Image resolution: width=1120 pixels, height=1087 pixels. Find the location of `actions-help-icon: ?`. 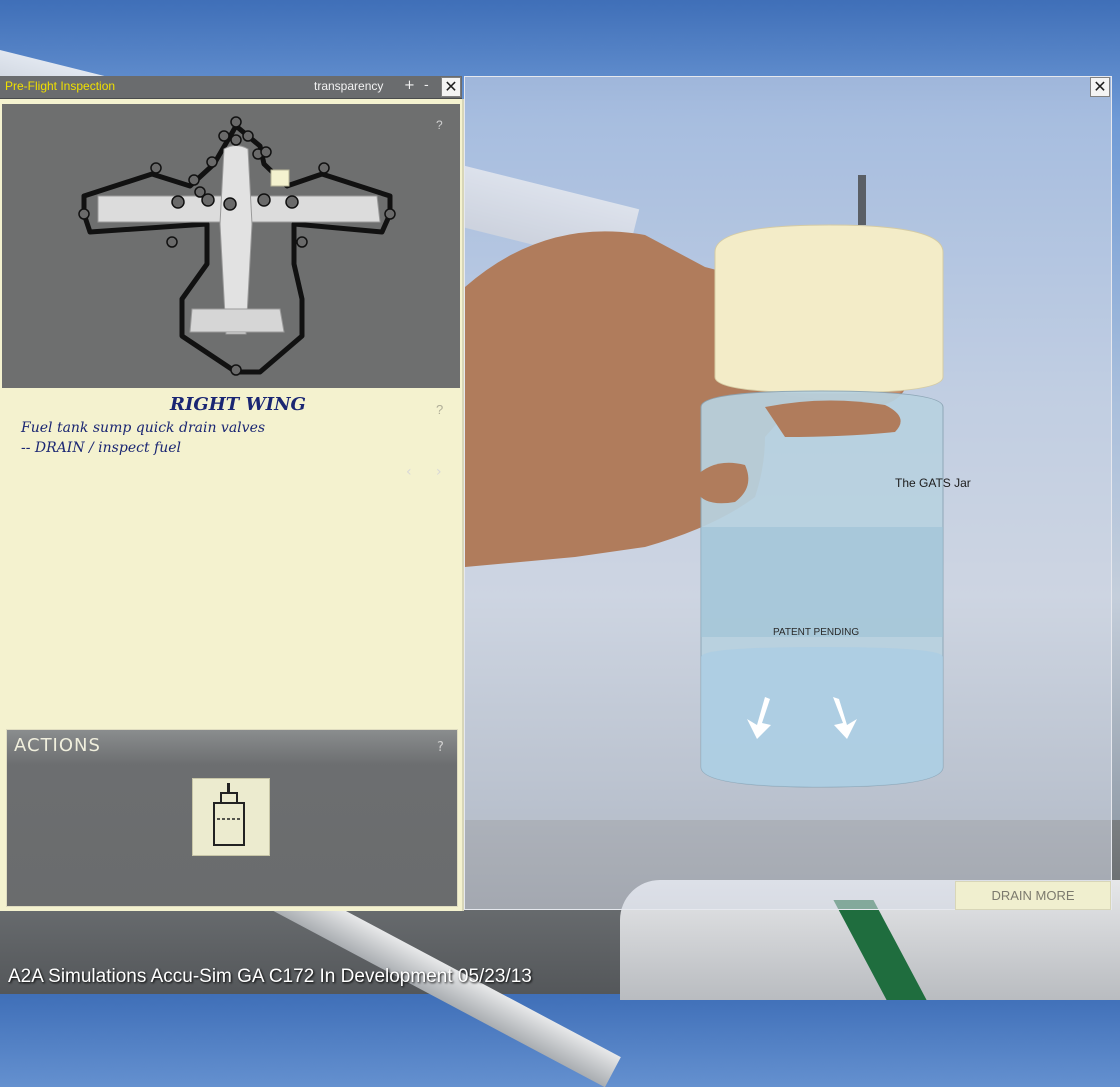

actions-help-icon: ? is located at coordinates (440, 747).